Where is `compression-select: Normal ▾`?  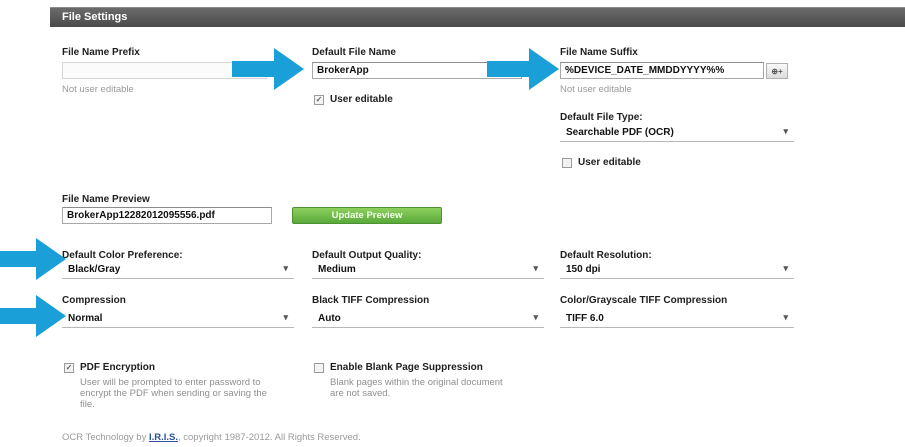
compression-select: Normal ▾ is located at coordinates (178, 319).